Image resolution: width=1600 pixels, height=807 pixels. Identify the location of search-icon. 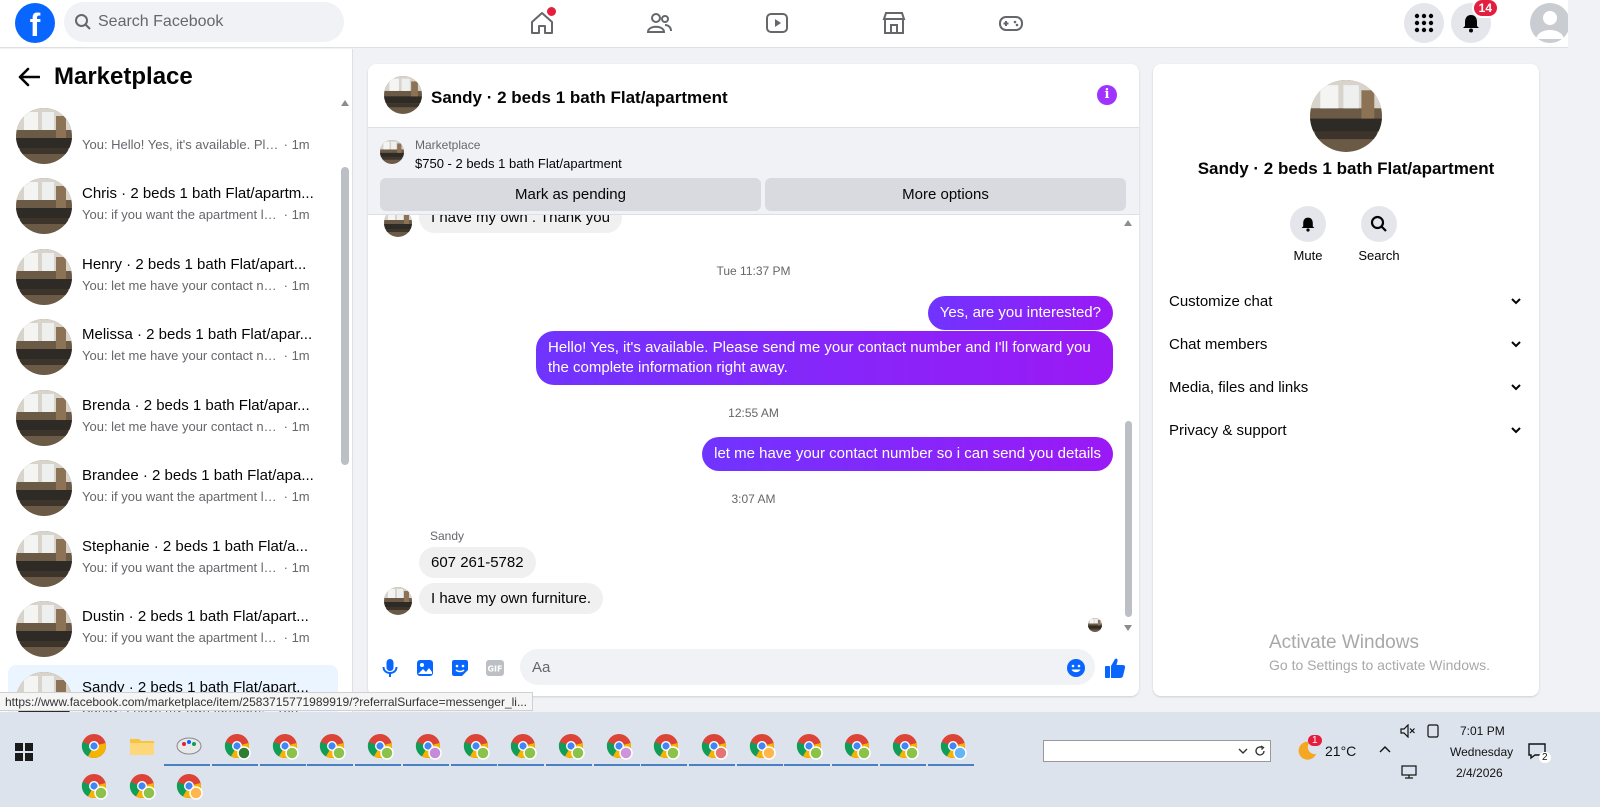
(1378, 223).